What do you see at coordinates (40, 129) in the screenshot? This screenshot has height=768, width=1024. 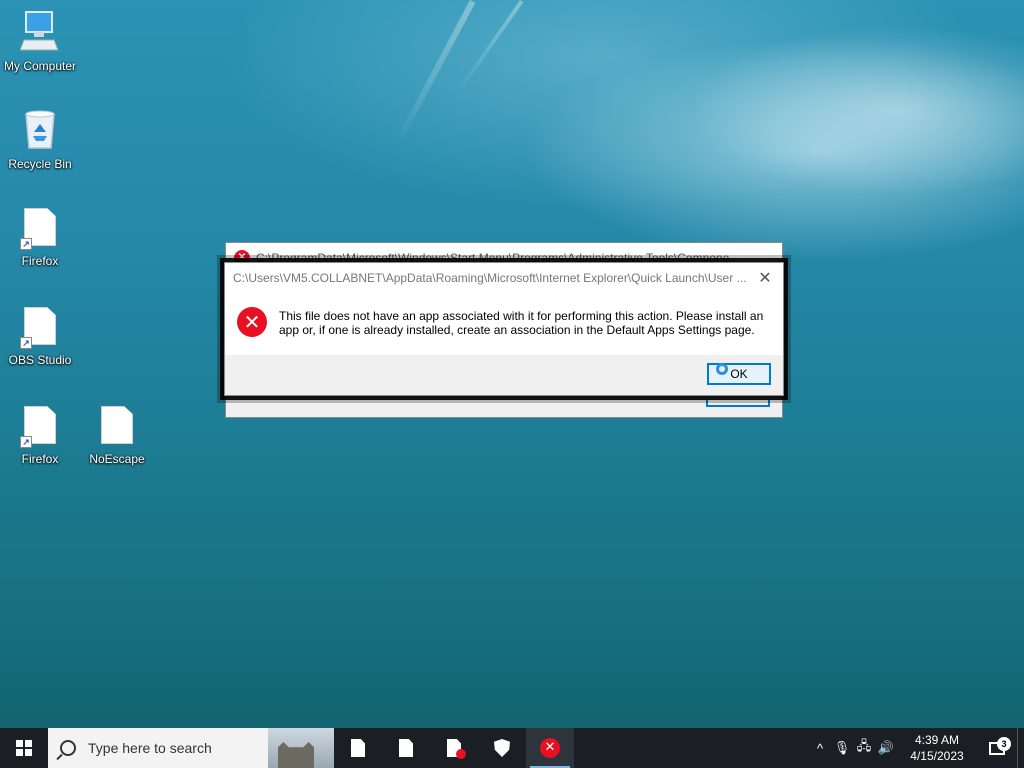 I see `recycle-bin-icon` at bounding box center [40, 129].